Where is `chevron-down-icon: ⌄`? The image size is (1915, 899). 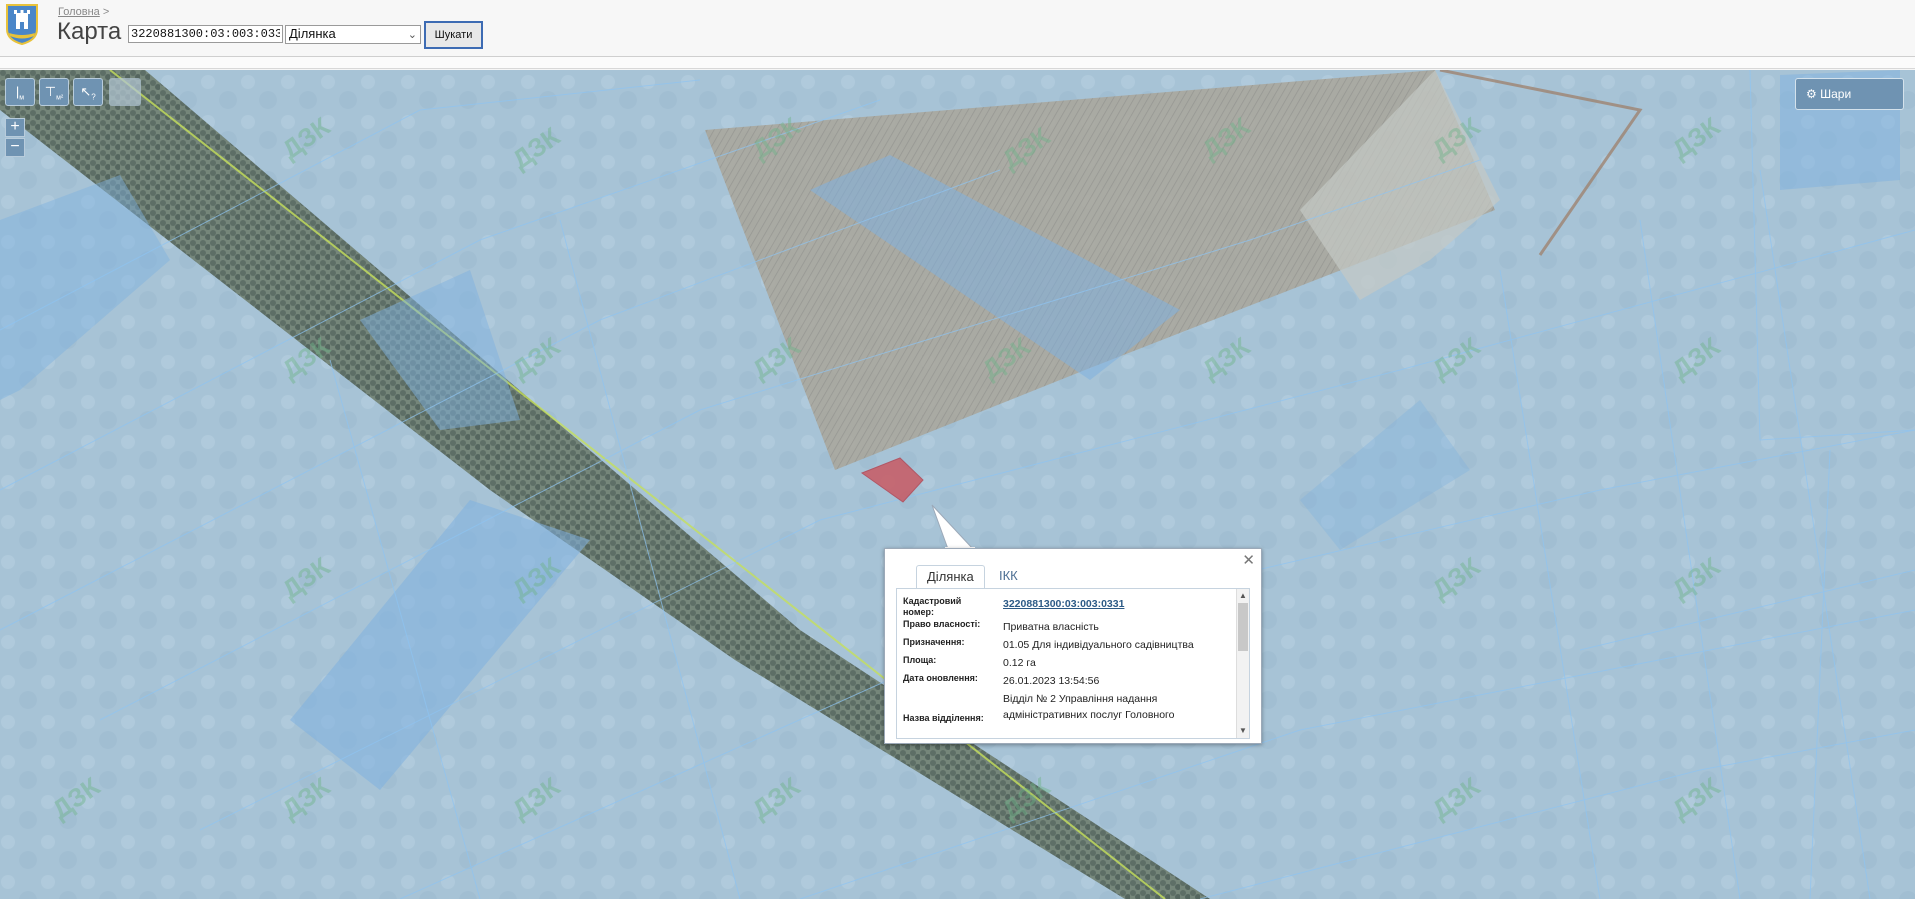
chevron-down-icon: ⌄ is located at coordinates (412, 35).